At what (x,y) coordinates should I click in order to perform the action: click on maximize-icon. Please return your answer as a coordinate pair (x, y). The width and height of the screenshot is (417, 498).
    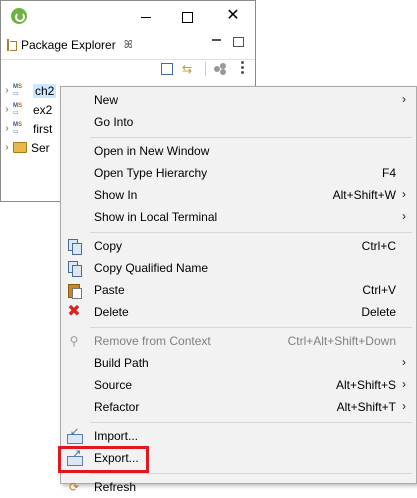
    Looking at the image, I should click on (187, 17).